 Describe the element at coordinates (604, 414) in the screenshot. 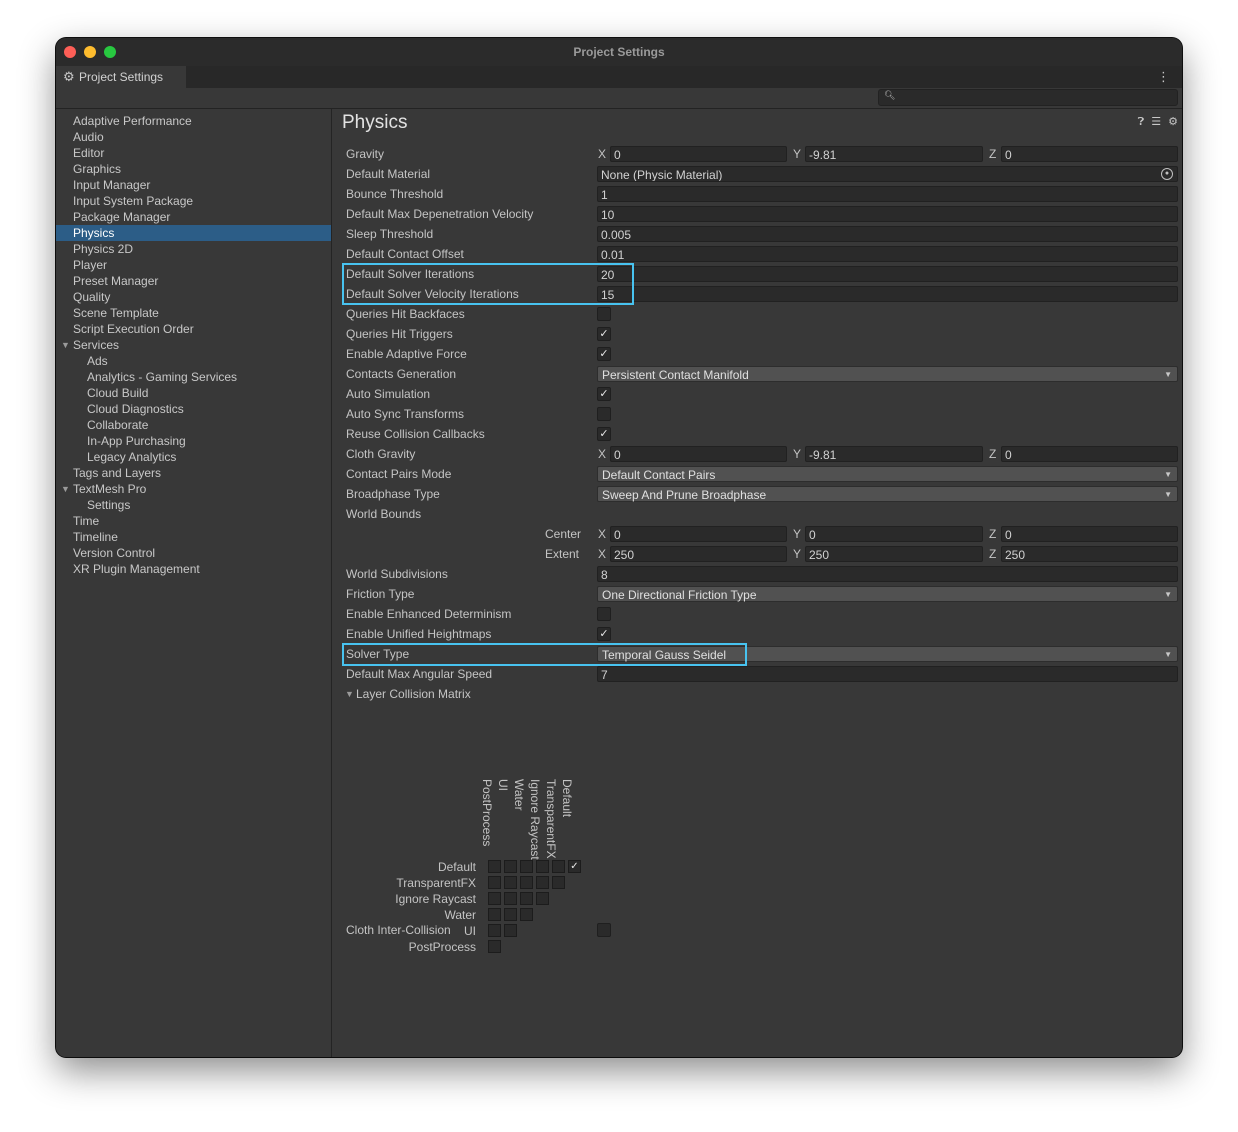

I see `auto-sync-transforms-checkbox` at that location.